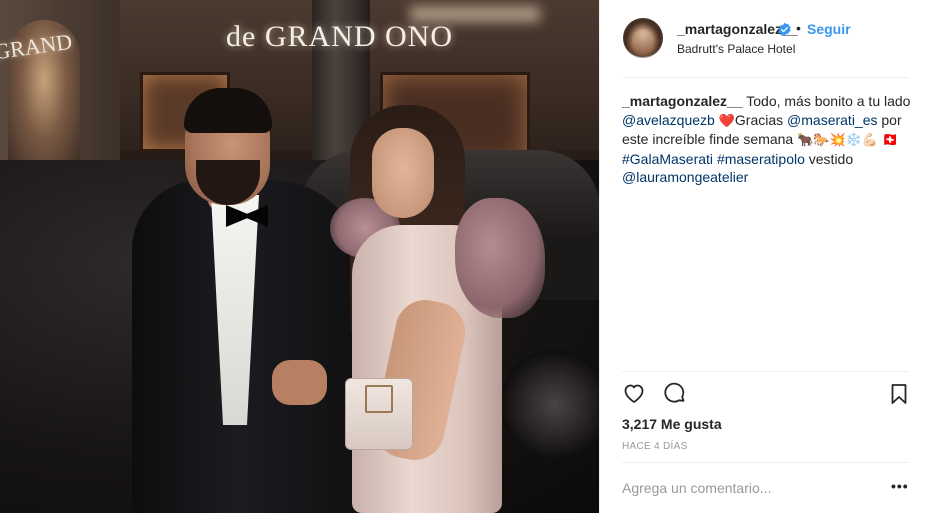 This screenshot has width=927, height=513. I want to click on actions-divider, so click(765, 371).